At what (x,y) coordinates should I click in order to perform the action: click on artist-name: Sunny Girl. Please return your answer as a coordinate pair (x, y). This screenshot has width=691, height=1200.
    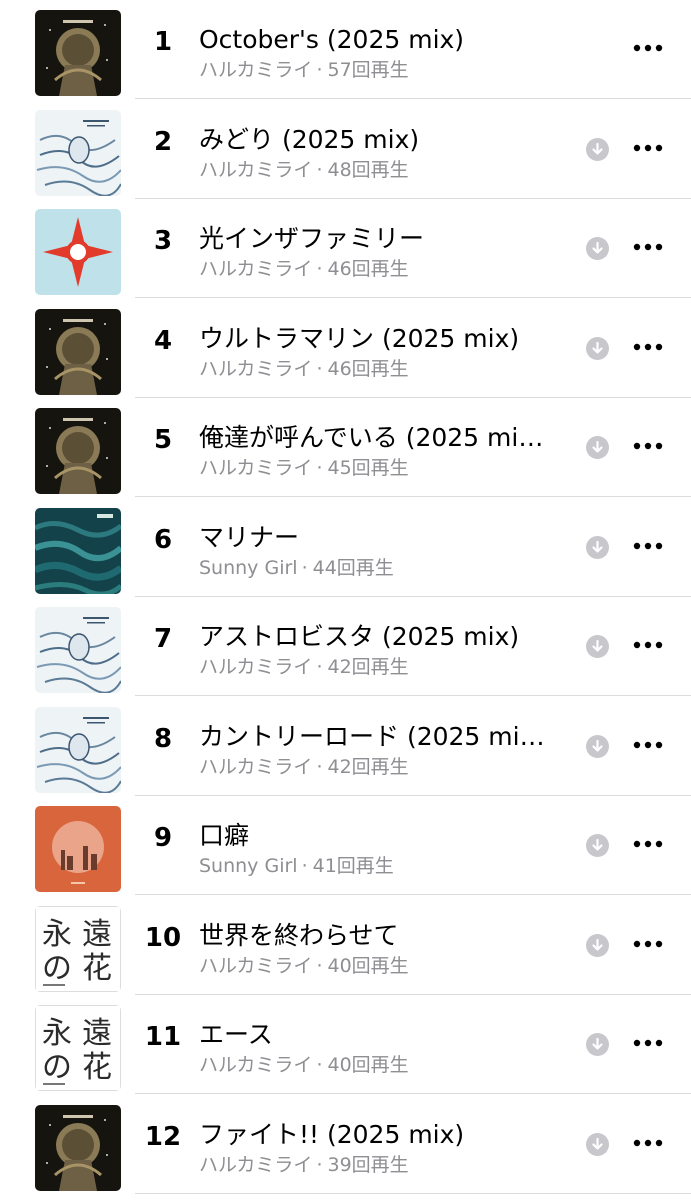
    Looking at the image, I should click on (248, 866).